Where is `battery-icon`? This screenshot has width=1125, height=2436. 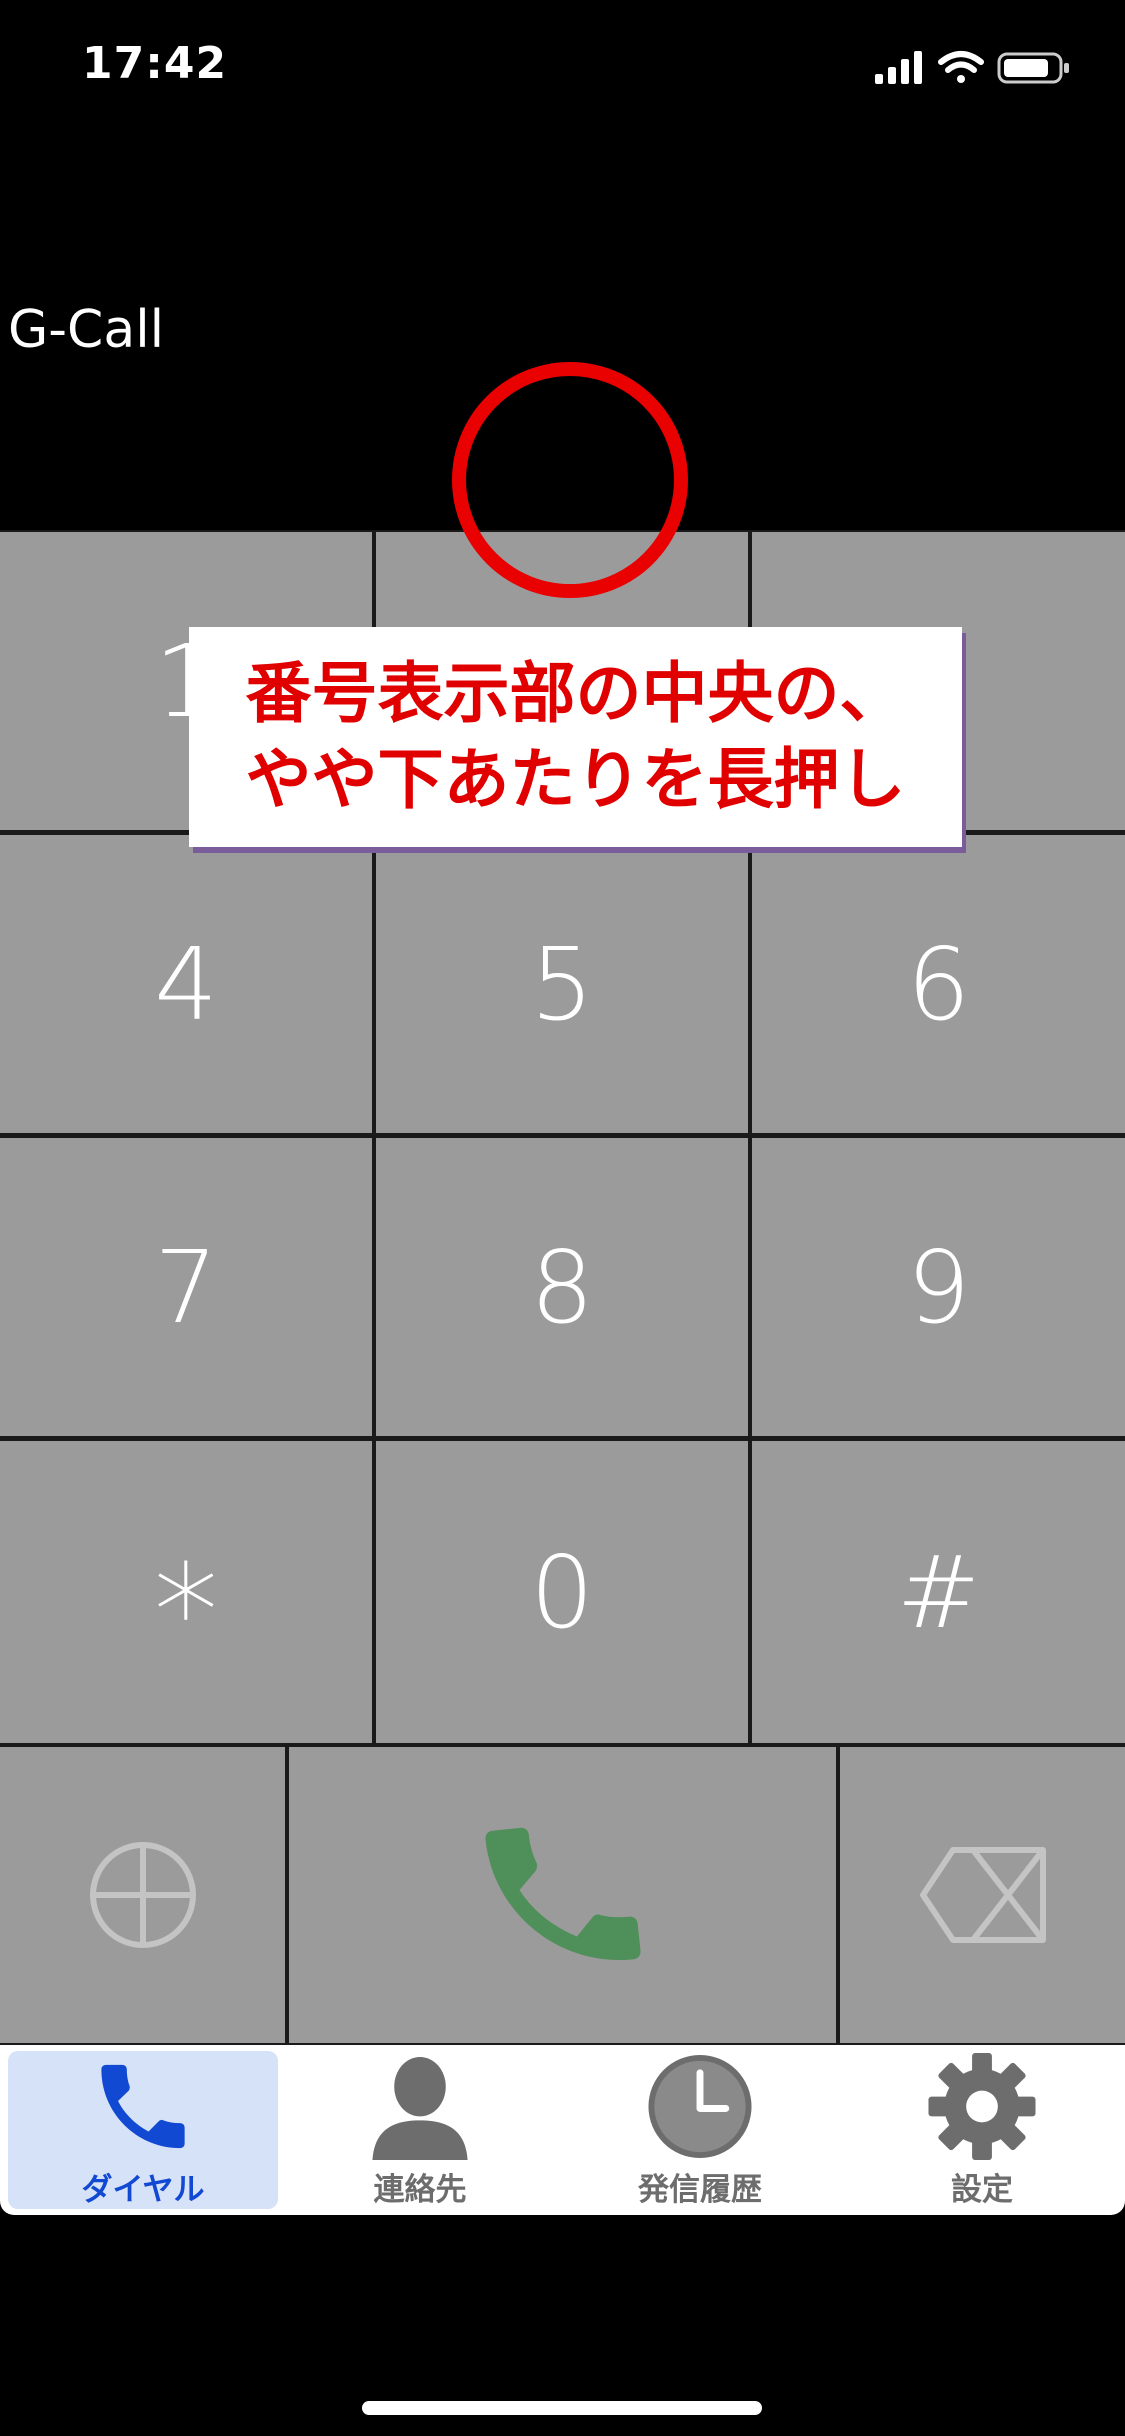
battery-icon is located at coordinates (1033, 68).